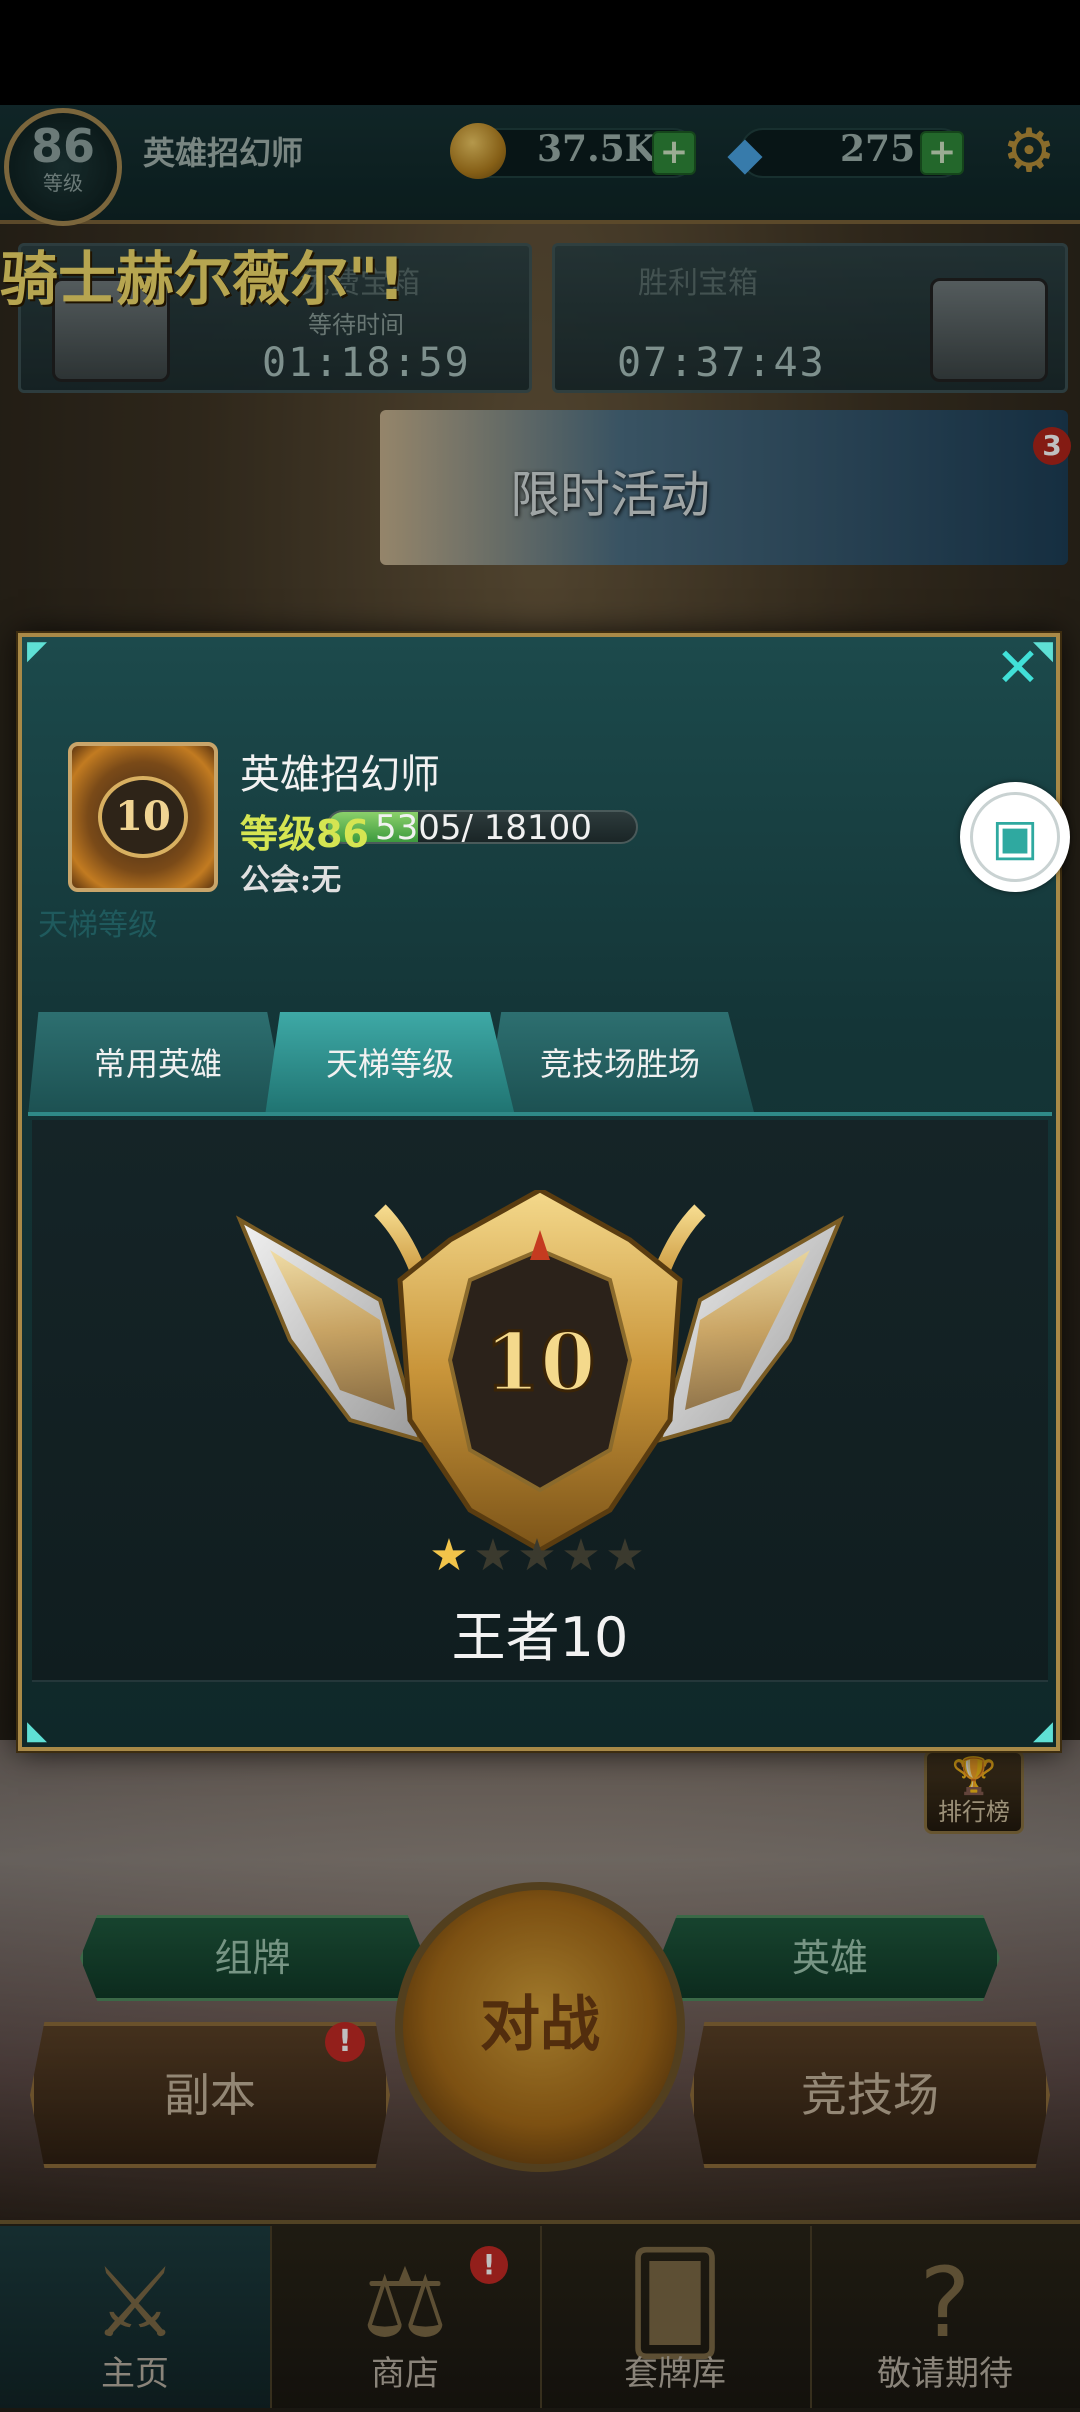 This screenshot has width=1080, height=2412. I want to click on player-avatar: 10, so click(143, 817).